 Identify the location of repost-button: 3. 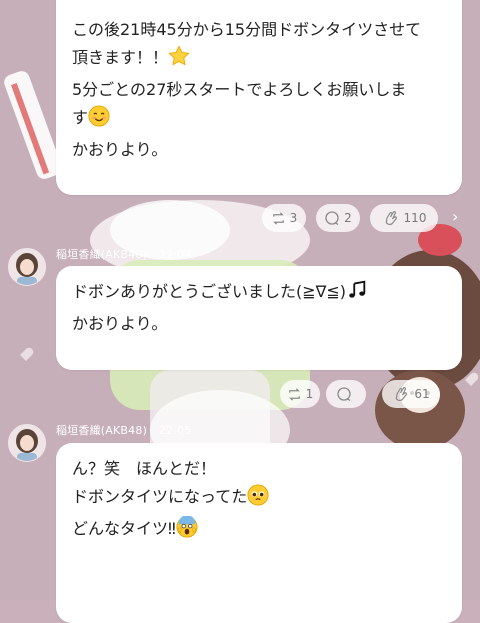
(284, 218).